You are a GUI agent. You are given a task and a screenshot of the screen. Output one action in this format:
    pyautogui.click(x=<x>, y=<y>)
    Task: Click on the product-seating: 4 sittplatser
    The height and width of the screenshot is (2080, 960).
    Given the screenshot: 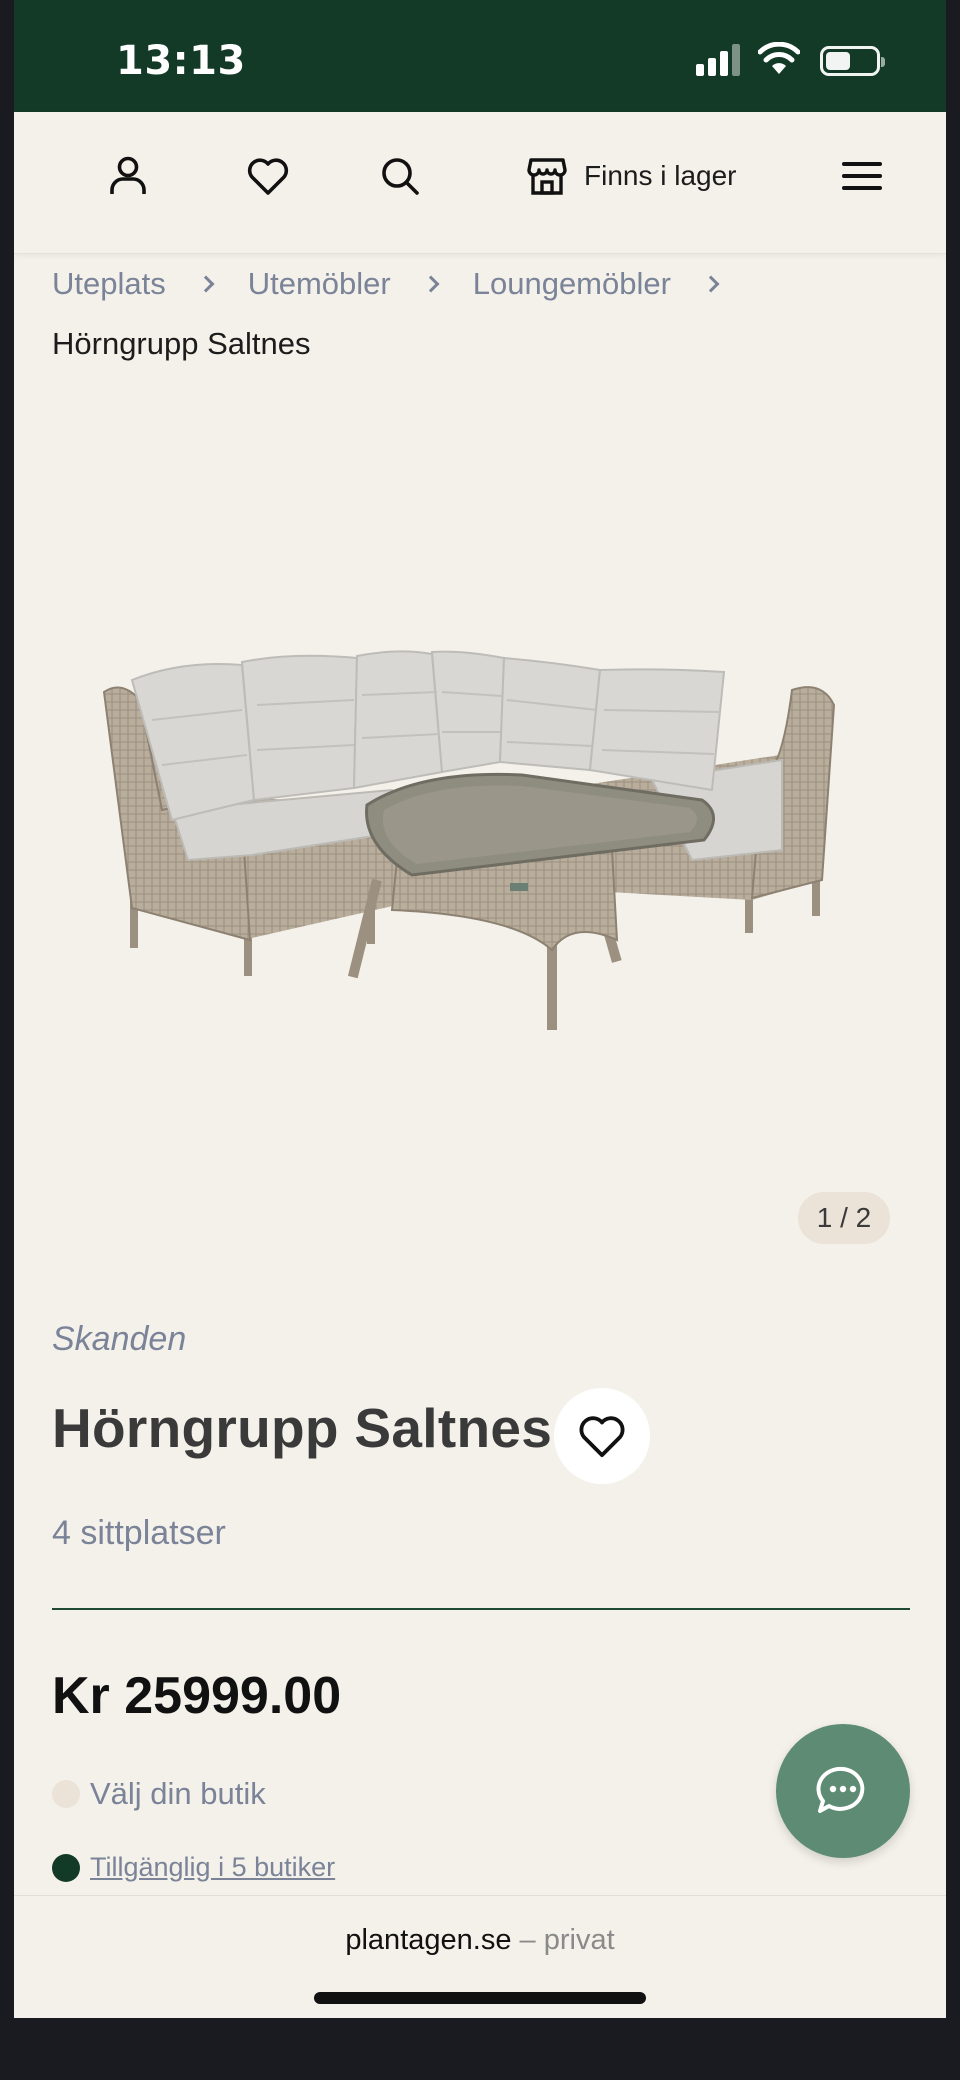 What is the action you would take?
    pyautogui.click(x=139, y=1533)
    